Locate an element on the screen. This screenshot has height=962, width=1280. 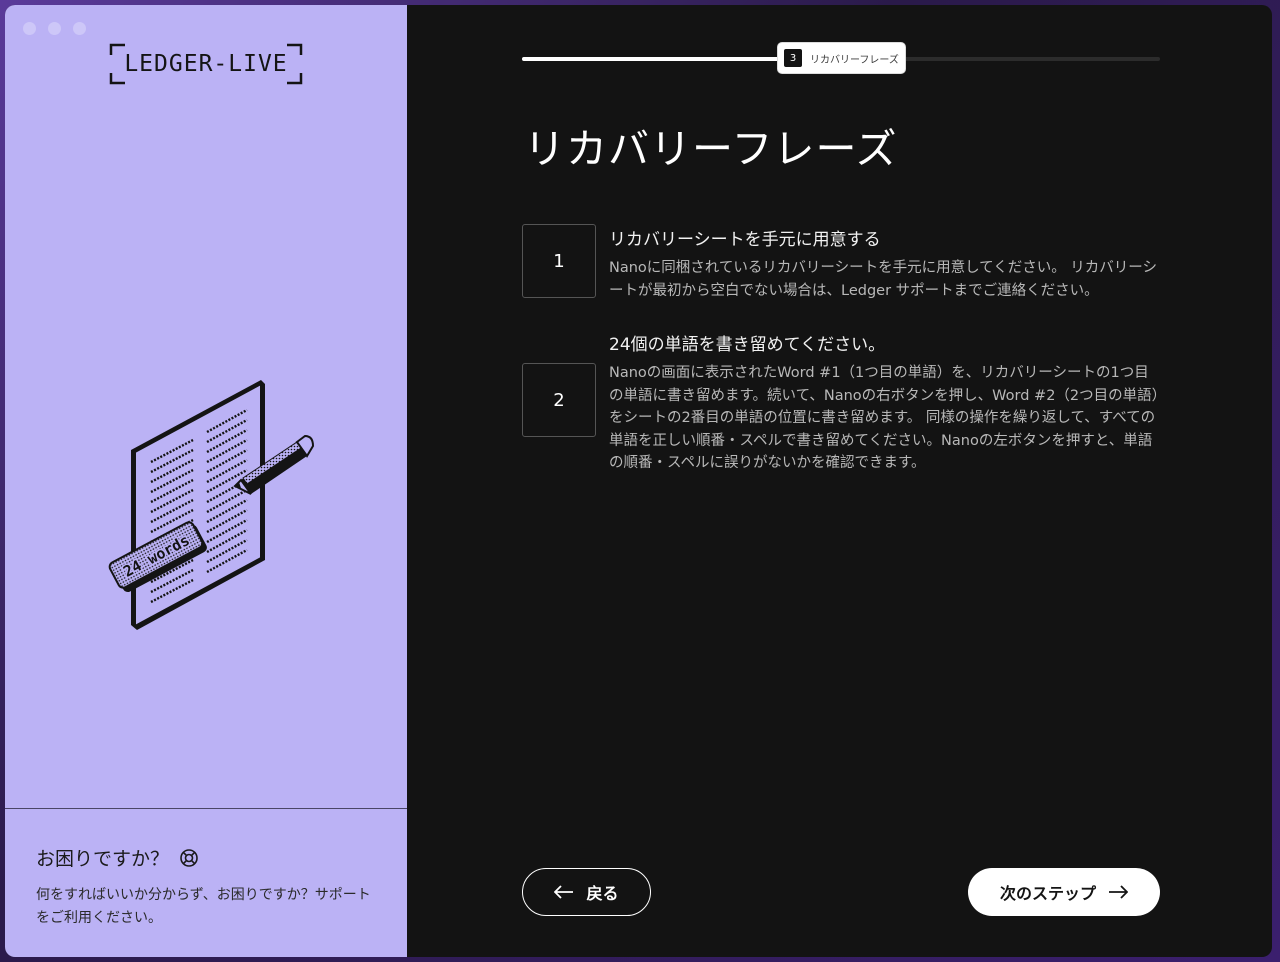
back-button: 戻る is located at coordinates (586, 892).